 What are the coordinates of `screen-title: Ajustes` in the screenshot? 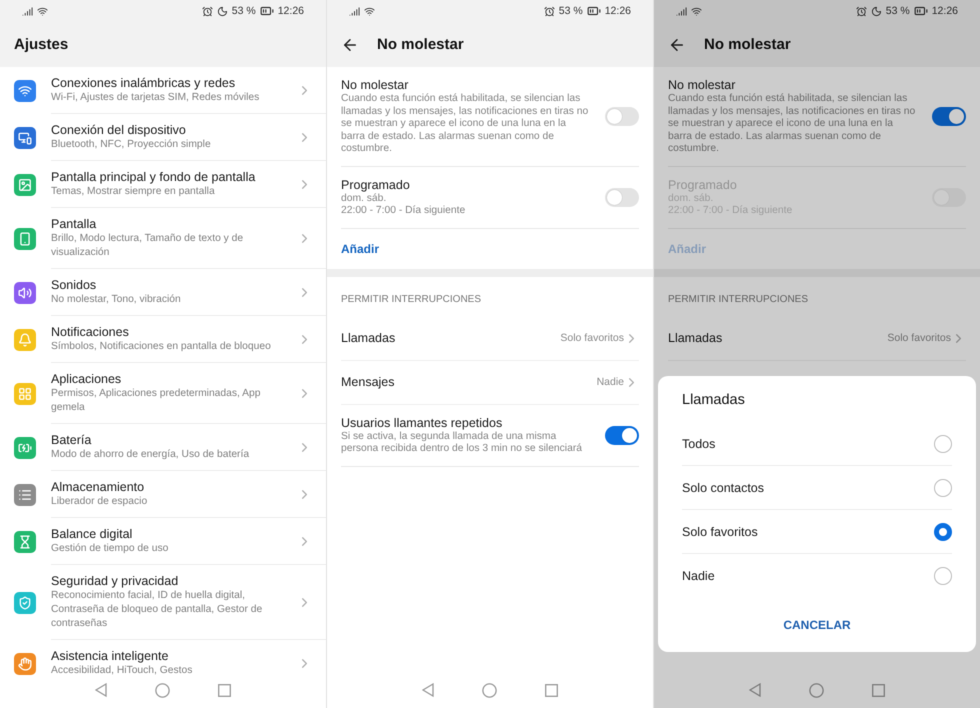 It's located at (41, 44).